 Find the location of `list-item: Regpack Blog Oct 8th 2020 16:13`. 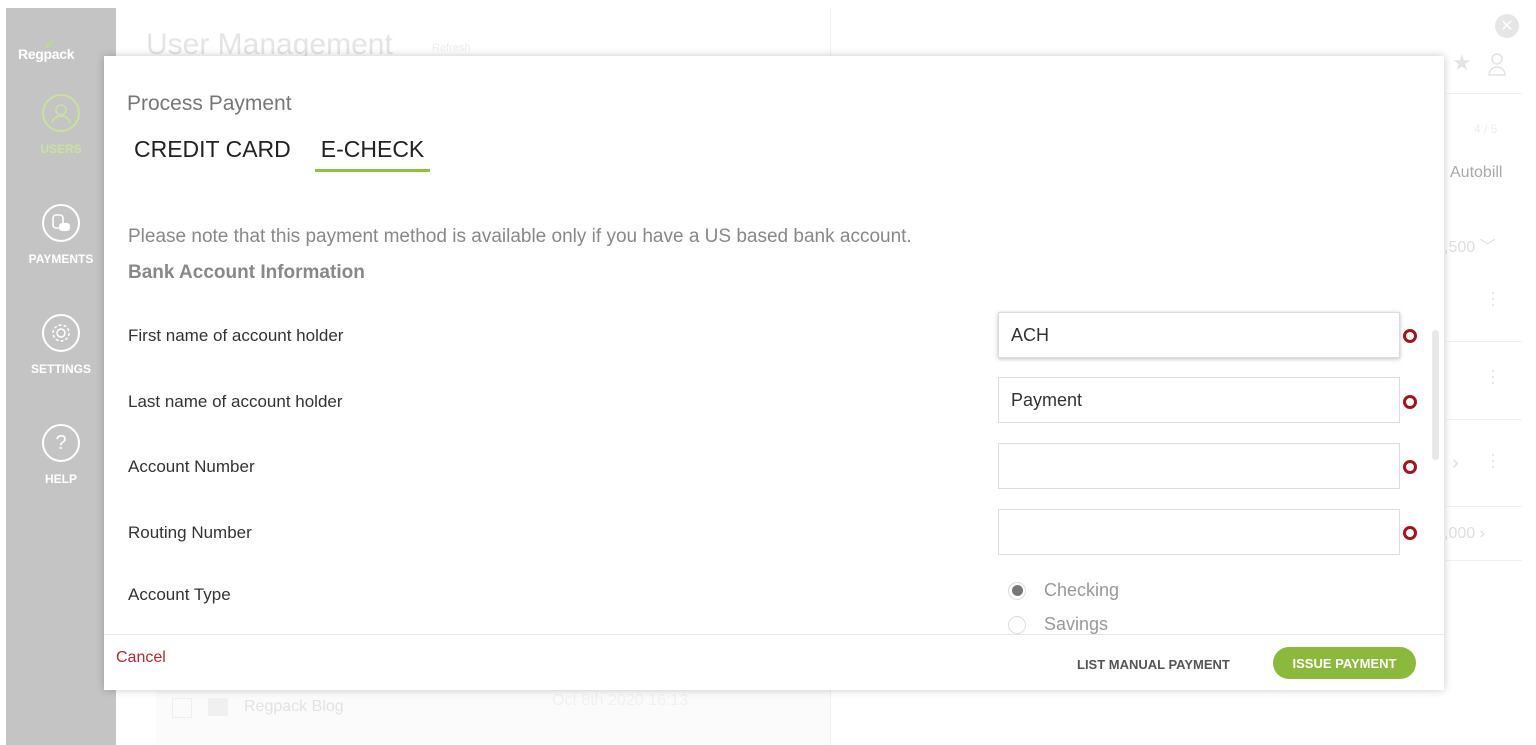

list-item: Regpack Blog Oct 8th 2020 16:13 is located at coordinates (493, 717).